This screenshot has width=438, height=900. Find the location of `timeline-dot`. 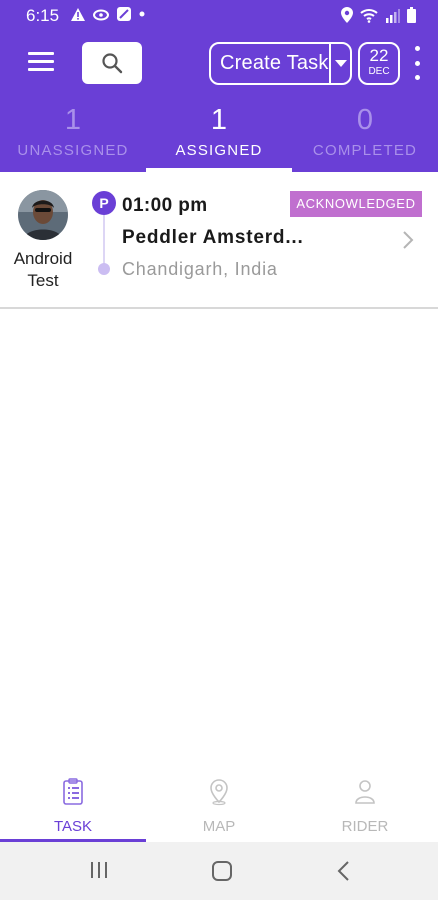

timeline-dot is located at coordinates (104, 269).